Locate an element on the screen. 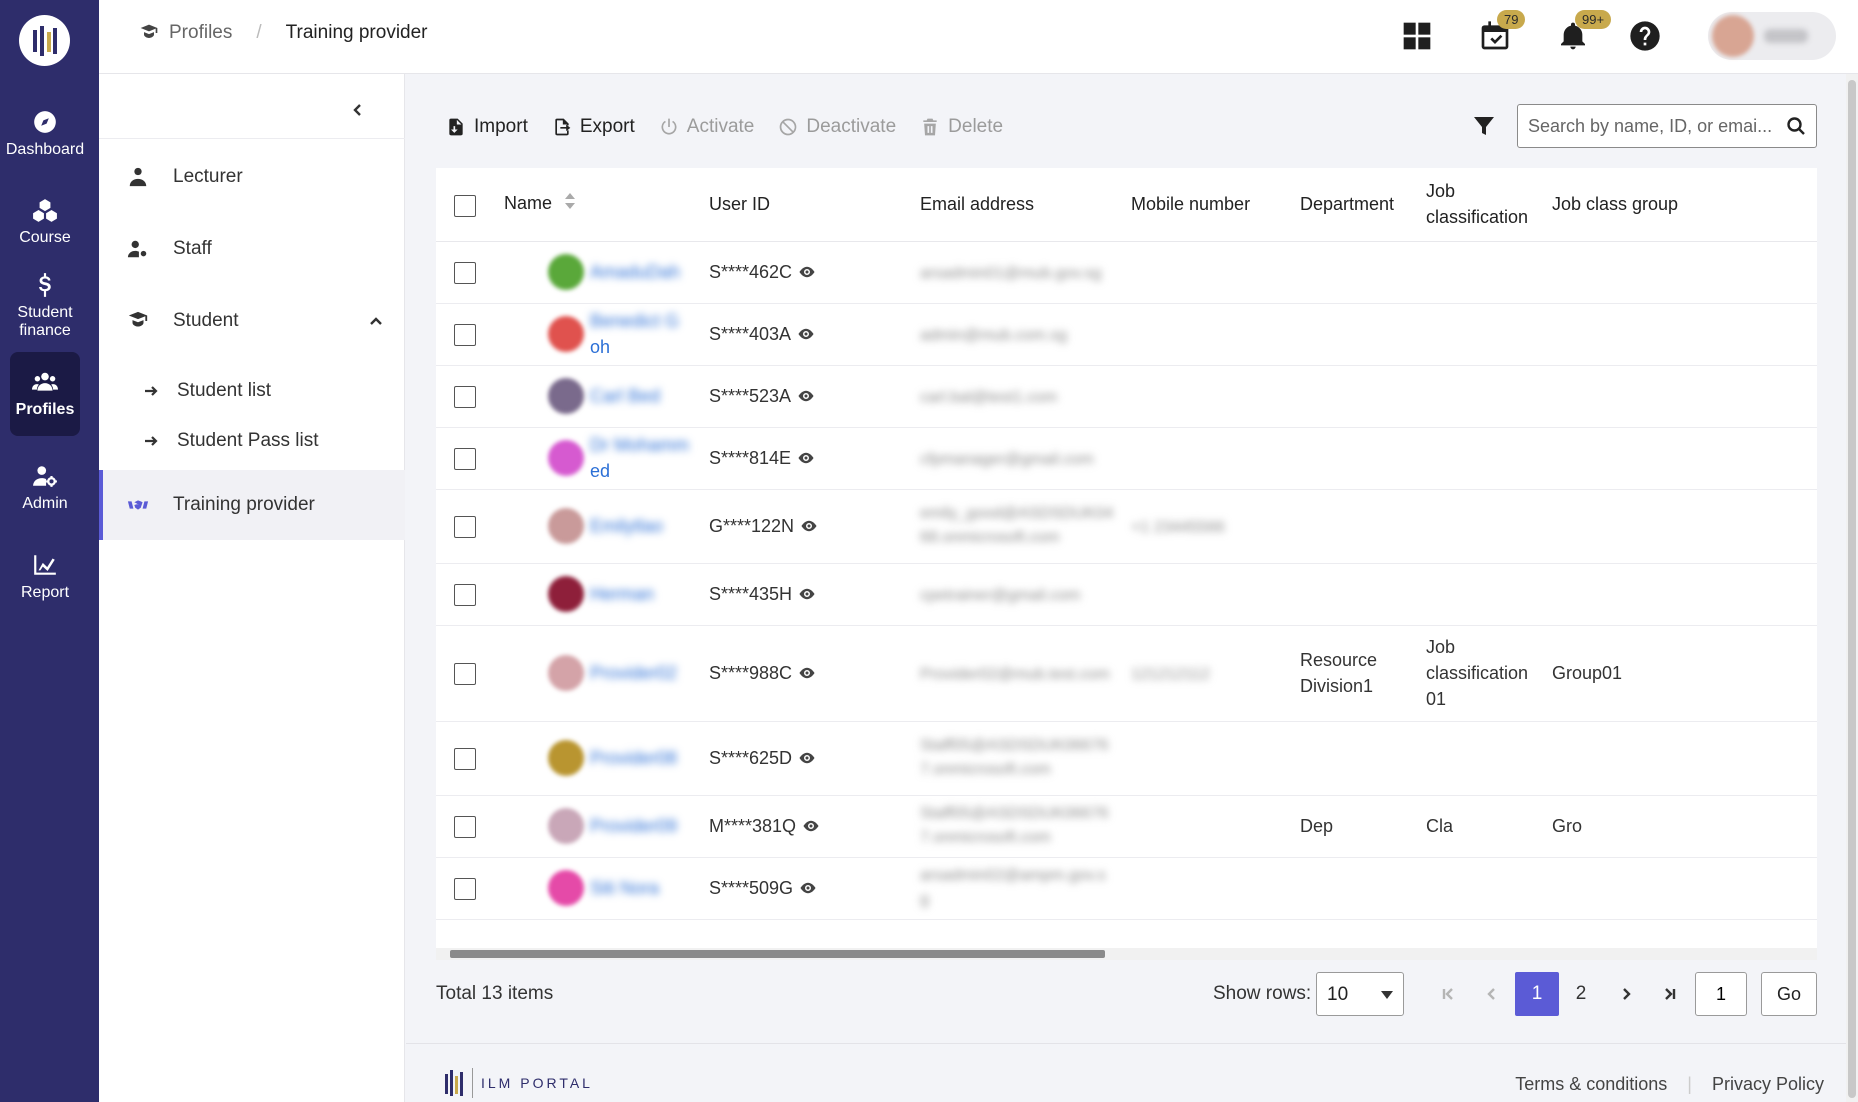  provider-name-link: Benedict G oh is located at coordinates (639, 334).